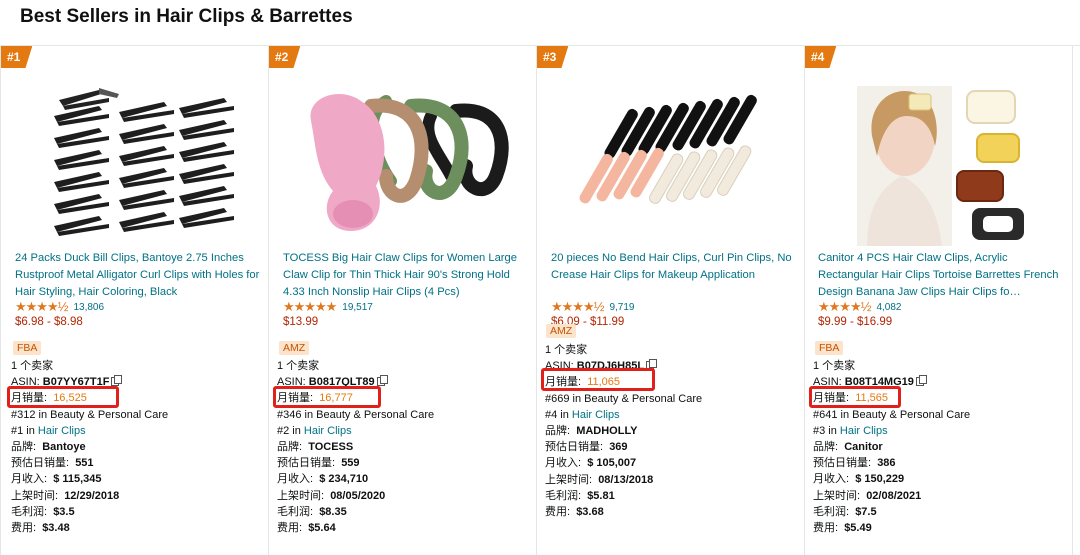 The width and height of the screenshot is (1080, 555). Describe the element at coordinates (855, 322) in the screenshot. I see `price: $9.99 - $16.99` at that location.